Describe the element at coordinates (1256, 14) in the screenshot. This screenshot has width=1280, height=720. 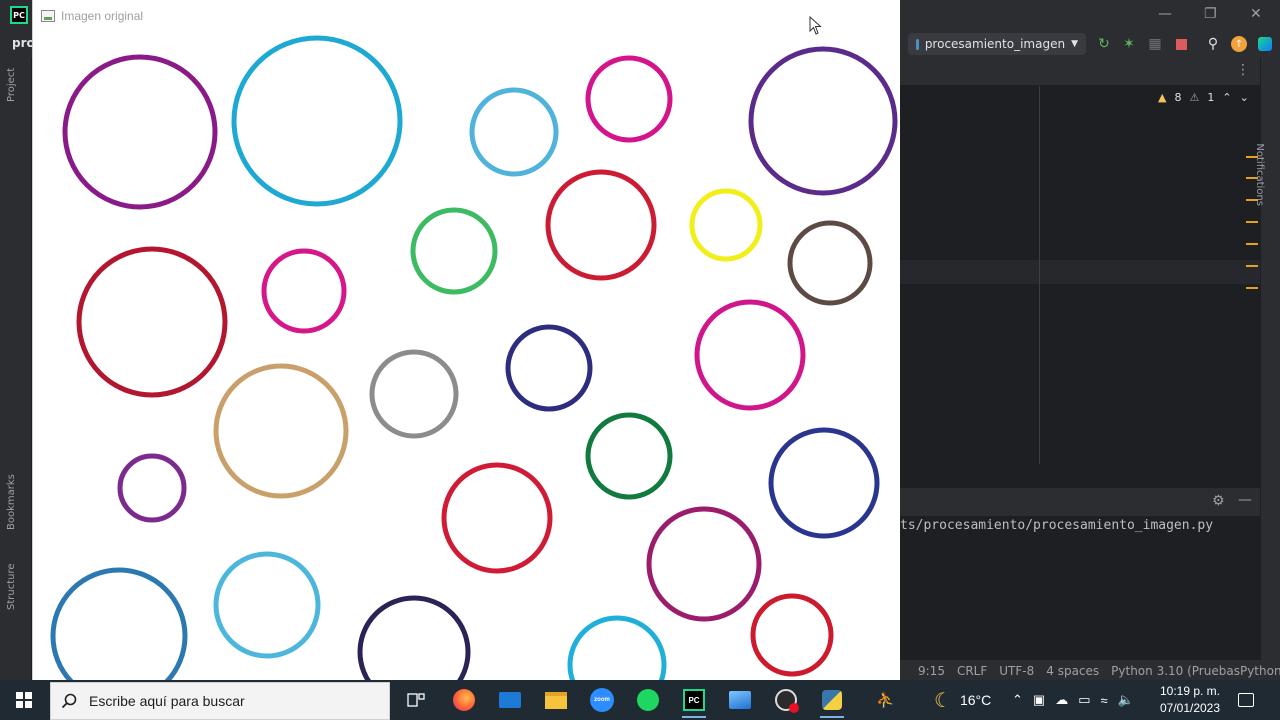
I see `close-icon: ✕` at that location.